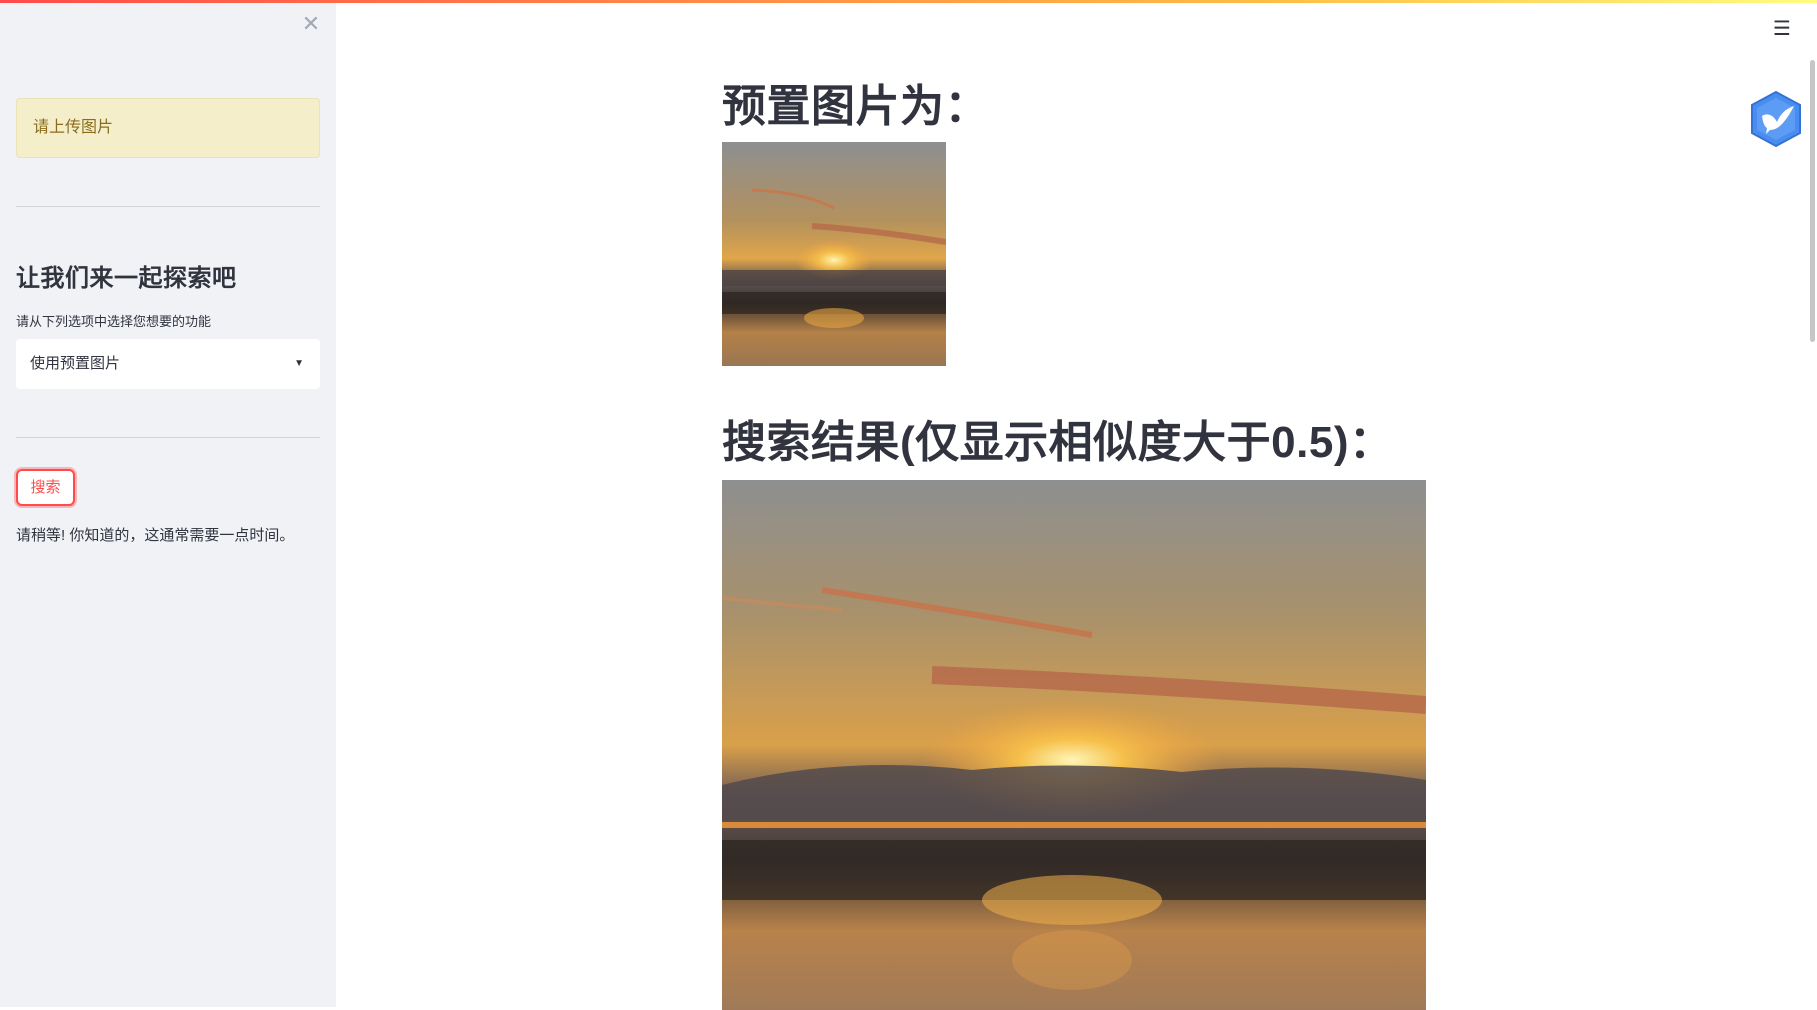 This screenshot has width=1817, height=1010. Describe the element at coordinates (114, 321) in the screenshot. I see `select-label: 请从下列选项中选择您想要的功能` at that location.